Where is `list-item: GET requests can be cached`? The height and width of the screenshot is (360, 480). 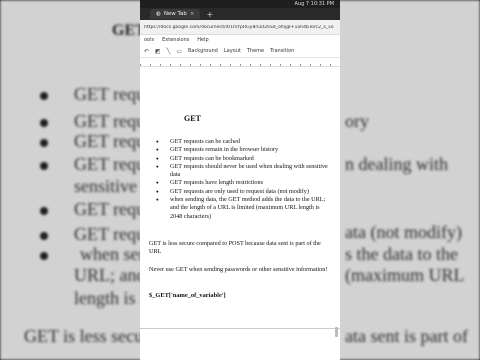 list-item: GET requests can be cached is located at coordinates (241, 142).